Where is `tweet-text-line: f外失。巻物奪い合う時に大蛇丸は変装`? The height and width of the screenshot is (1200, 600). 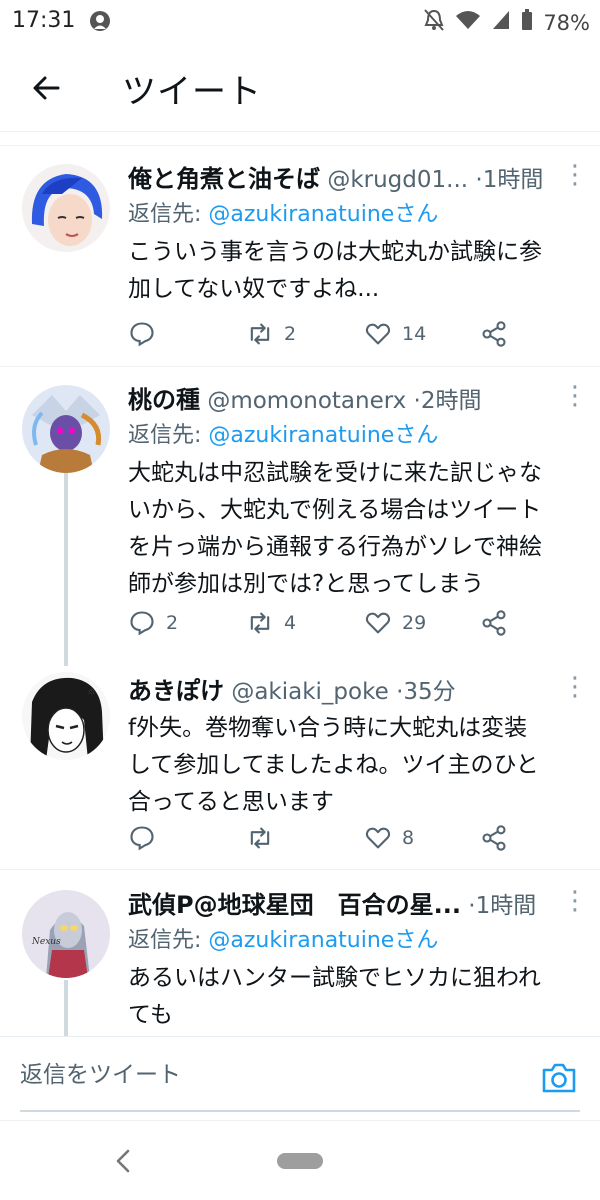 tweet-text-line: f外失。巻物奪い合う時に大蛇丸は変装 is located at coordinates (328, 728).